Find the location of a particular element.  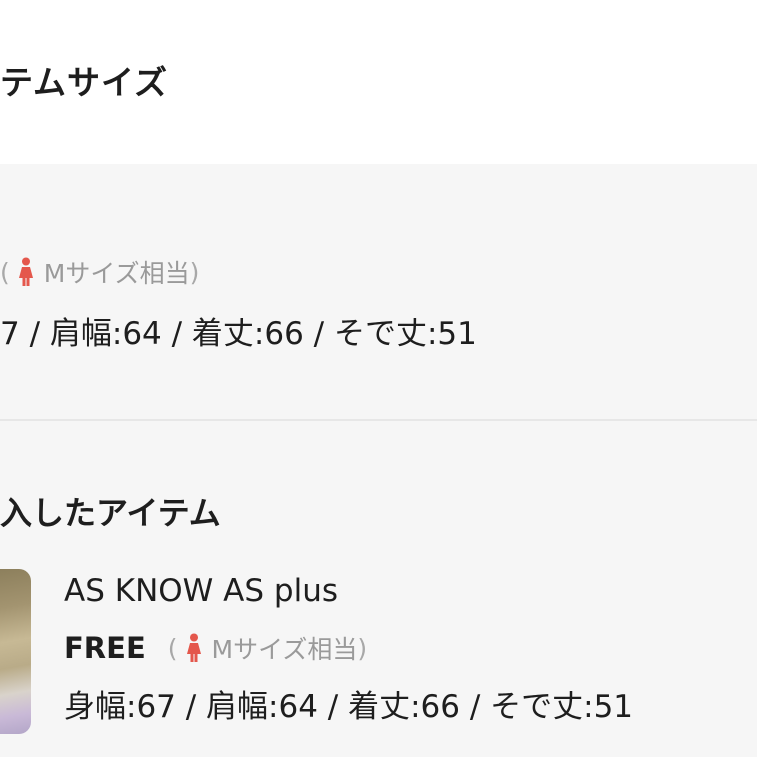

item-size-title: テムサイズ is located at coordinates (84, 82).